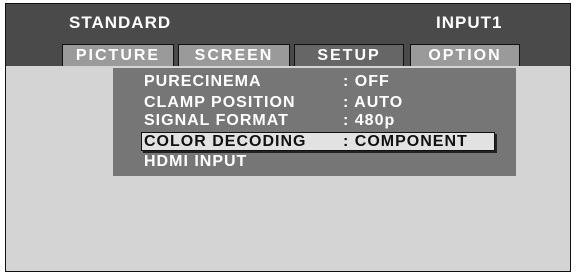 Image resolution: width=576 pixels, height=274 pixels. Describe the element at coordinates (469, 22) in the screenshot. I see `input-source-label: INPUT1` at that location.